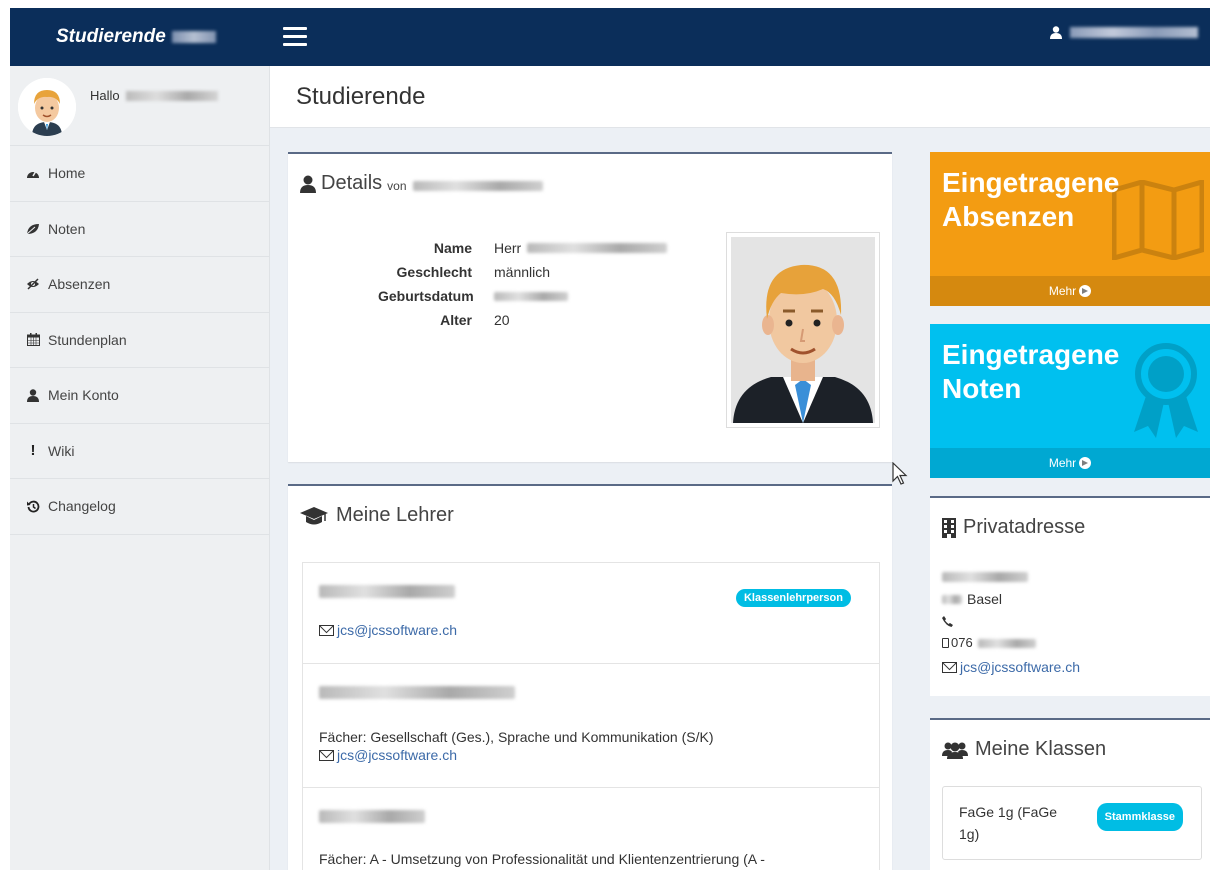 This screenshot has height=870, width=1210. I want to click on city-line: Basel, so click(1011, 599).